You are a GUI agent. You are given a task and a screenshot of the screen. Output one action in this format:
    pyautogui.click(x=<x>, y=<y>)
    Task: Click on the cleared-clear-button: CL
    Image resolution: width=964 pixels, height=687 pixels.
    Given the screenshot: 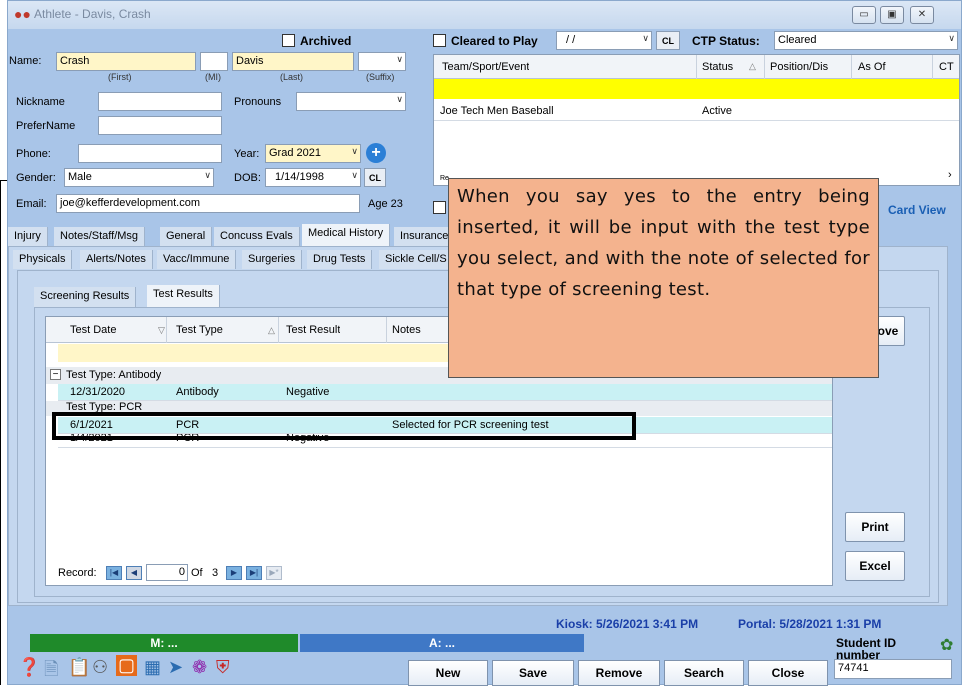 What is the action you would take?
    pyautogui.click(x=668, y=40)
    